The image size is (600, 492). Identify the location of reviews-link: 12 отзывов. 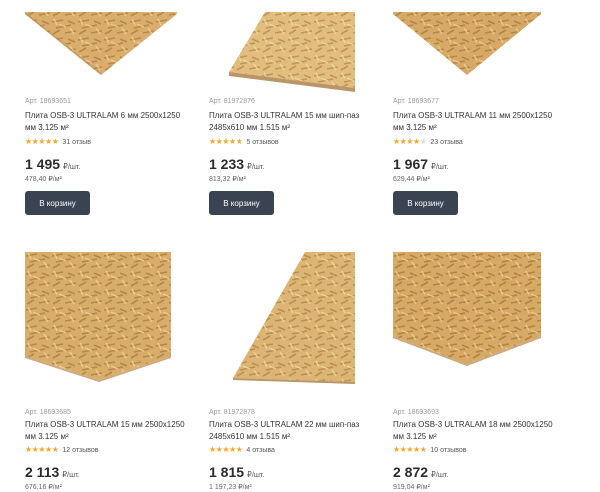
(80, 450).